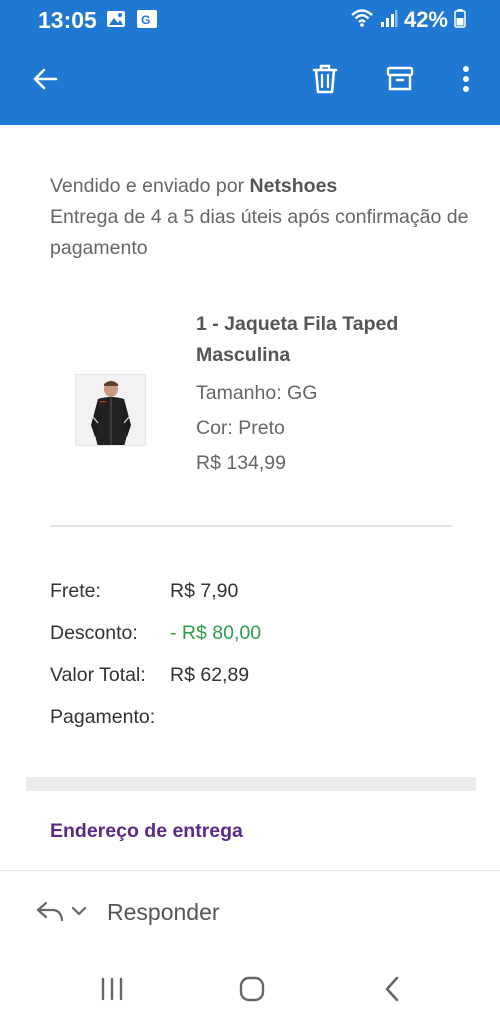 Image resolution: width=500 pixels, height=1028 pixels. I want to click on discount-value: - R$ 80,00, so click(216, 633).